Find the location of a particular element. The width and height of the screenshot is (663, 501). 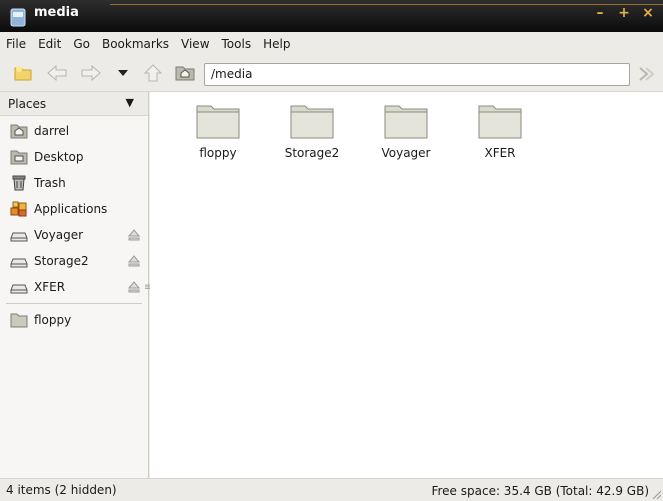

item-count-status: 4 items (2 hidden) is located at coordinates (61, 490).